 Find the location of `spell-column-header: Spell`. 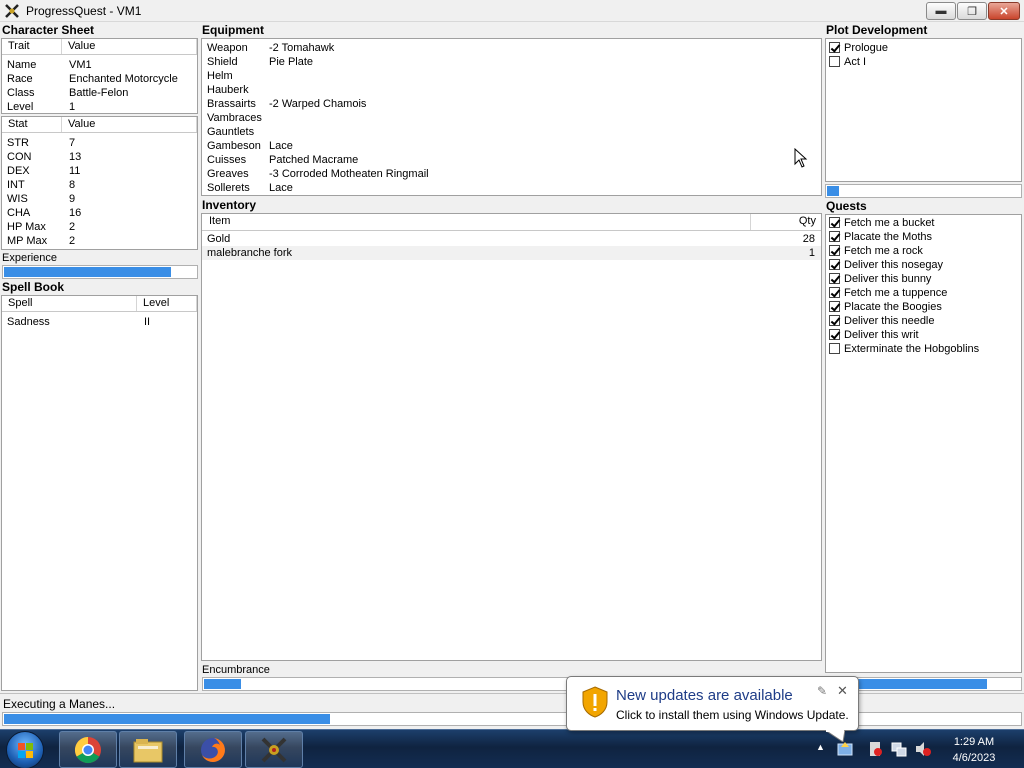

spell-column-header: Spell is located at coordinates (69, 303).